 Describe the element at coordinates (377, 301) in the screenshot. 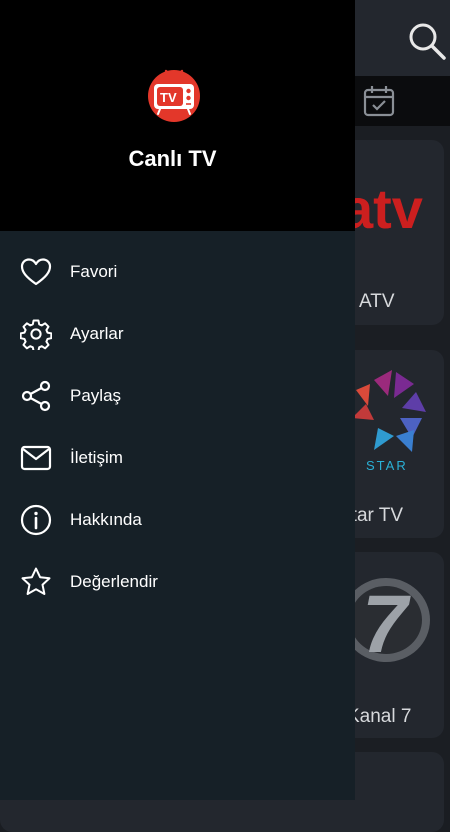

I see `channel-name: ATV` at that location.